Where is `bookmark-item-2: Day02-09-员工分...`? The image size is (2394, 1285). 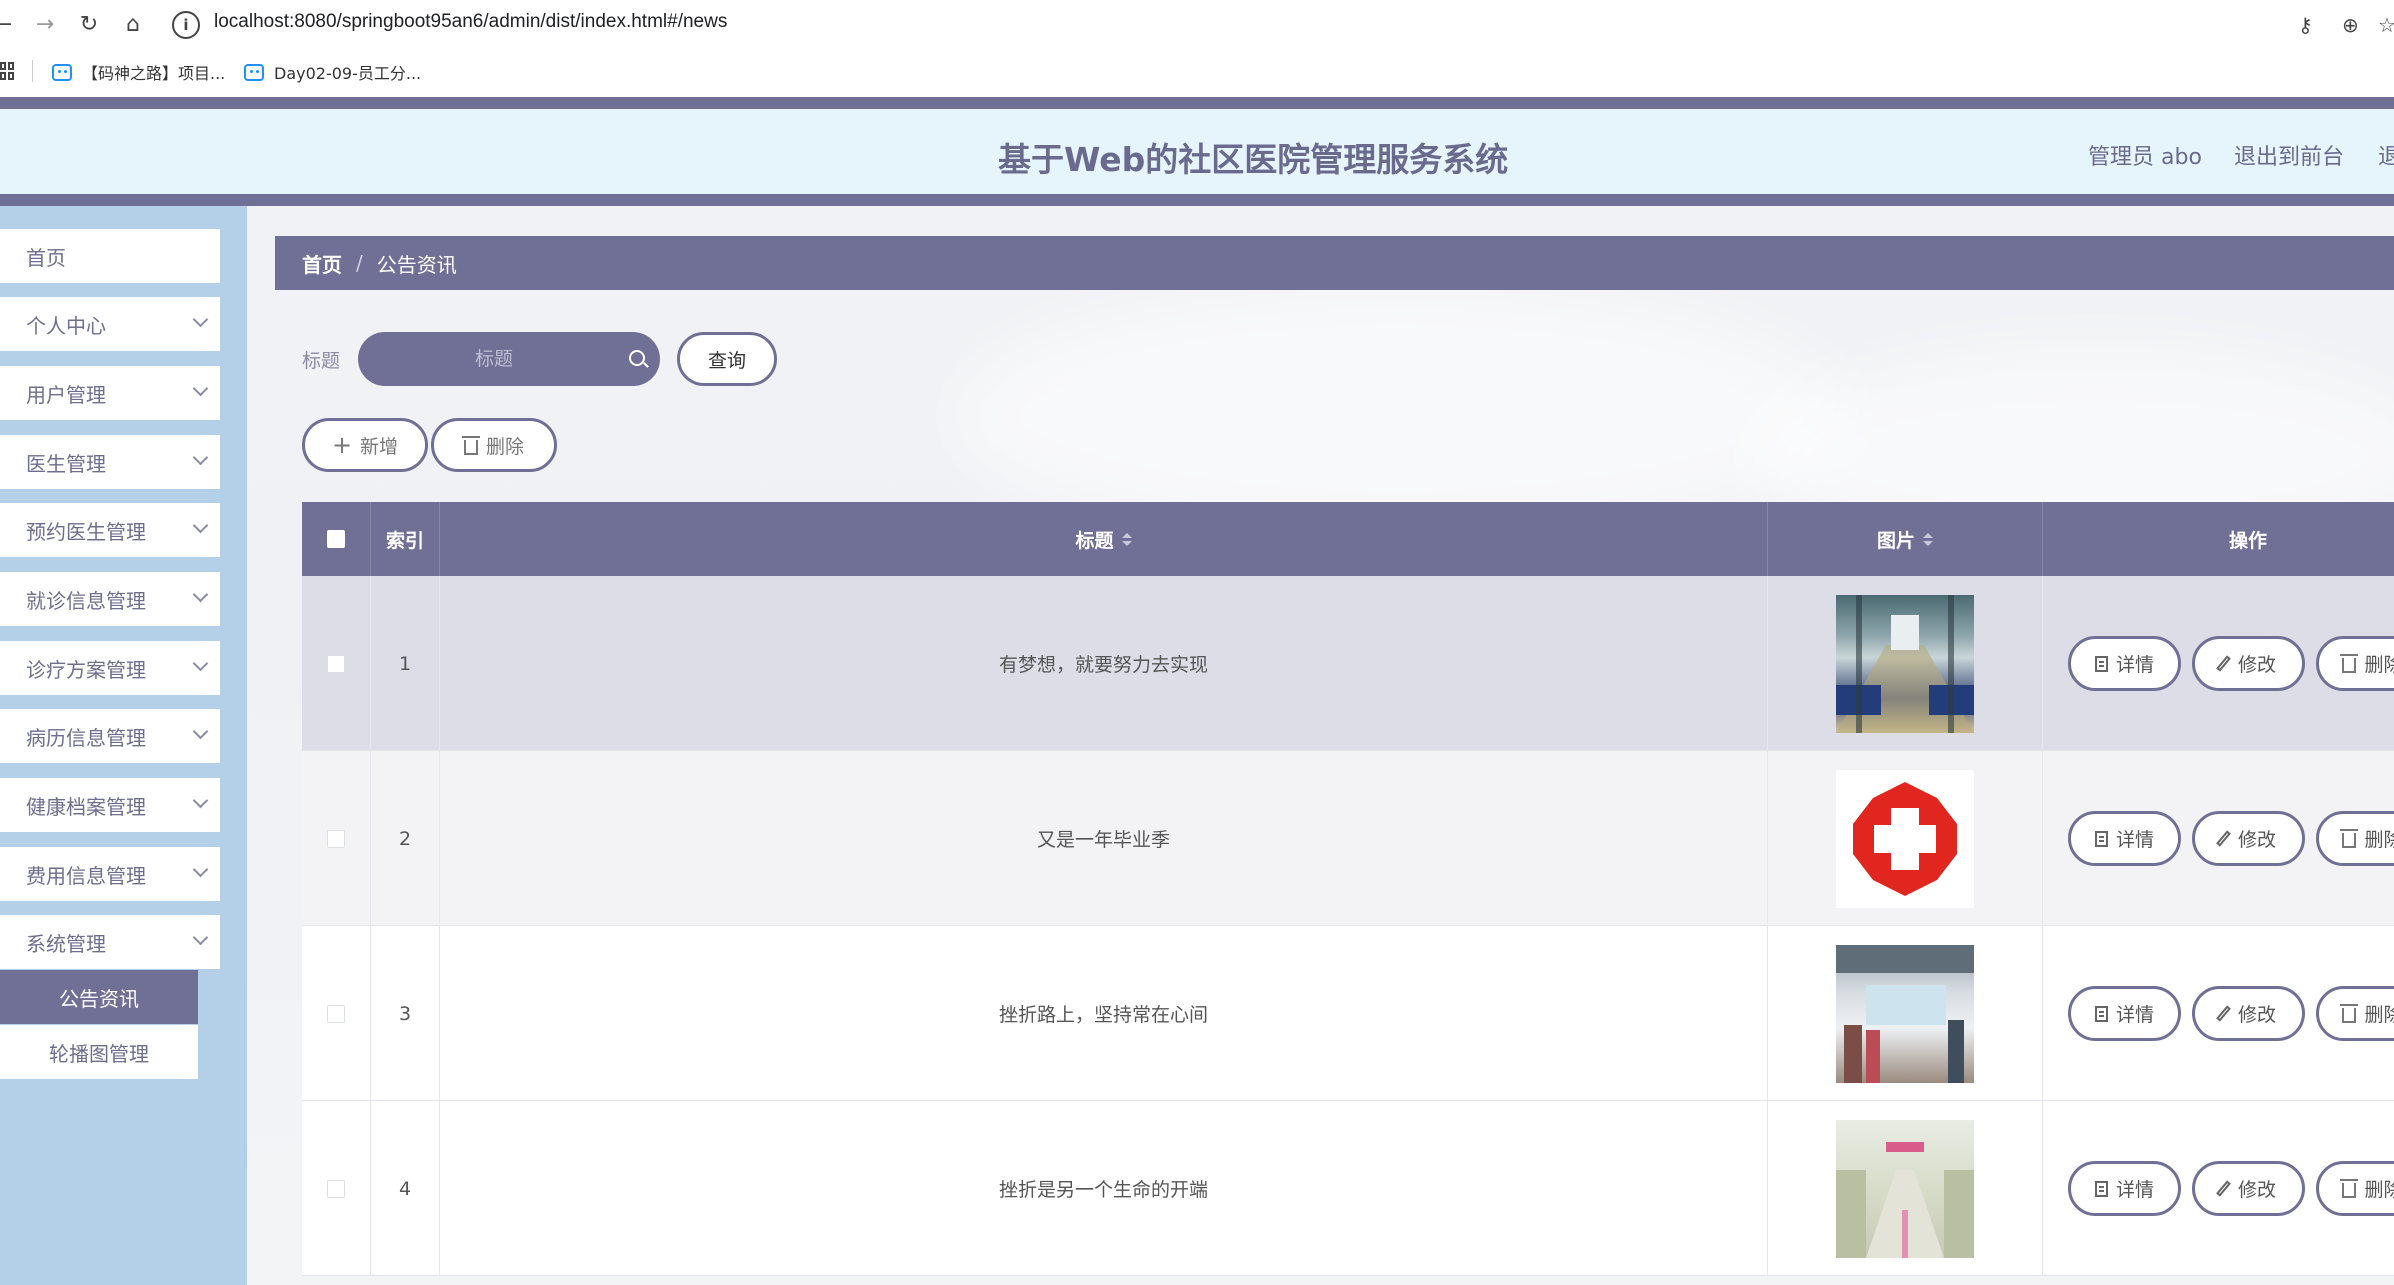
bookmark-item-2: Day02-09-员工分... is located at coordinates (332, 72).